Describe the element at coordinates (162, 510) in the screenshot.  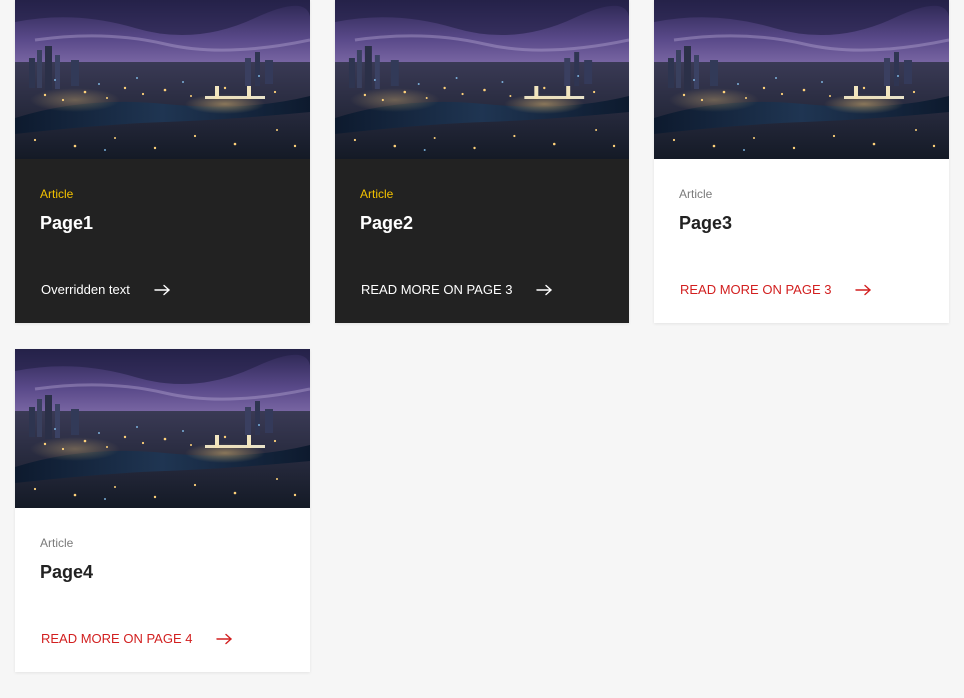
I see `article-card-page4: Article Page4 READ MORE ON PAGE 4` at that location.